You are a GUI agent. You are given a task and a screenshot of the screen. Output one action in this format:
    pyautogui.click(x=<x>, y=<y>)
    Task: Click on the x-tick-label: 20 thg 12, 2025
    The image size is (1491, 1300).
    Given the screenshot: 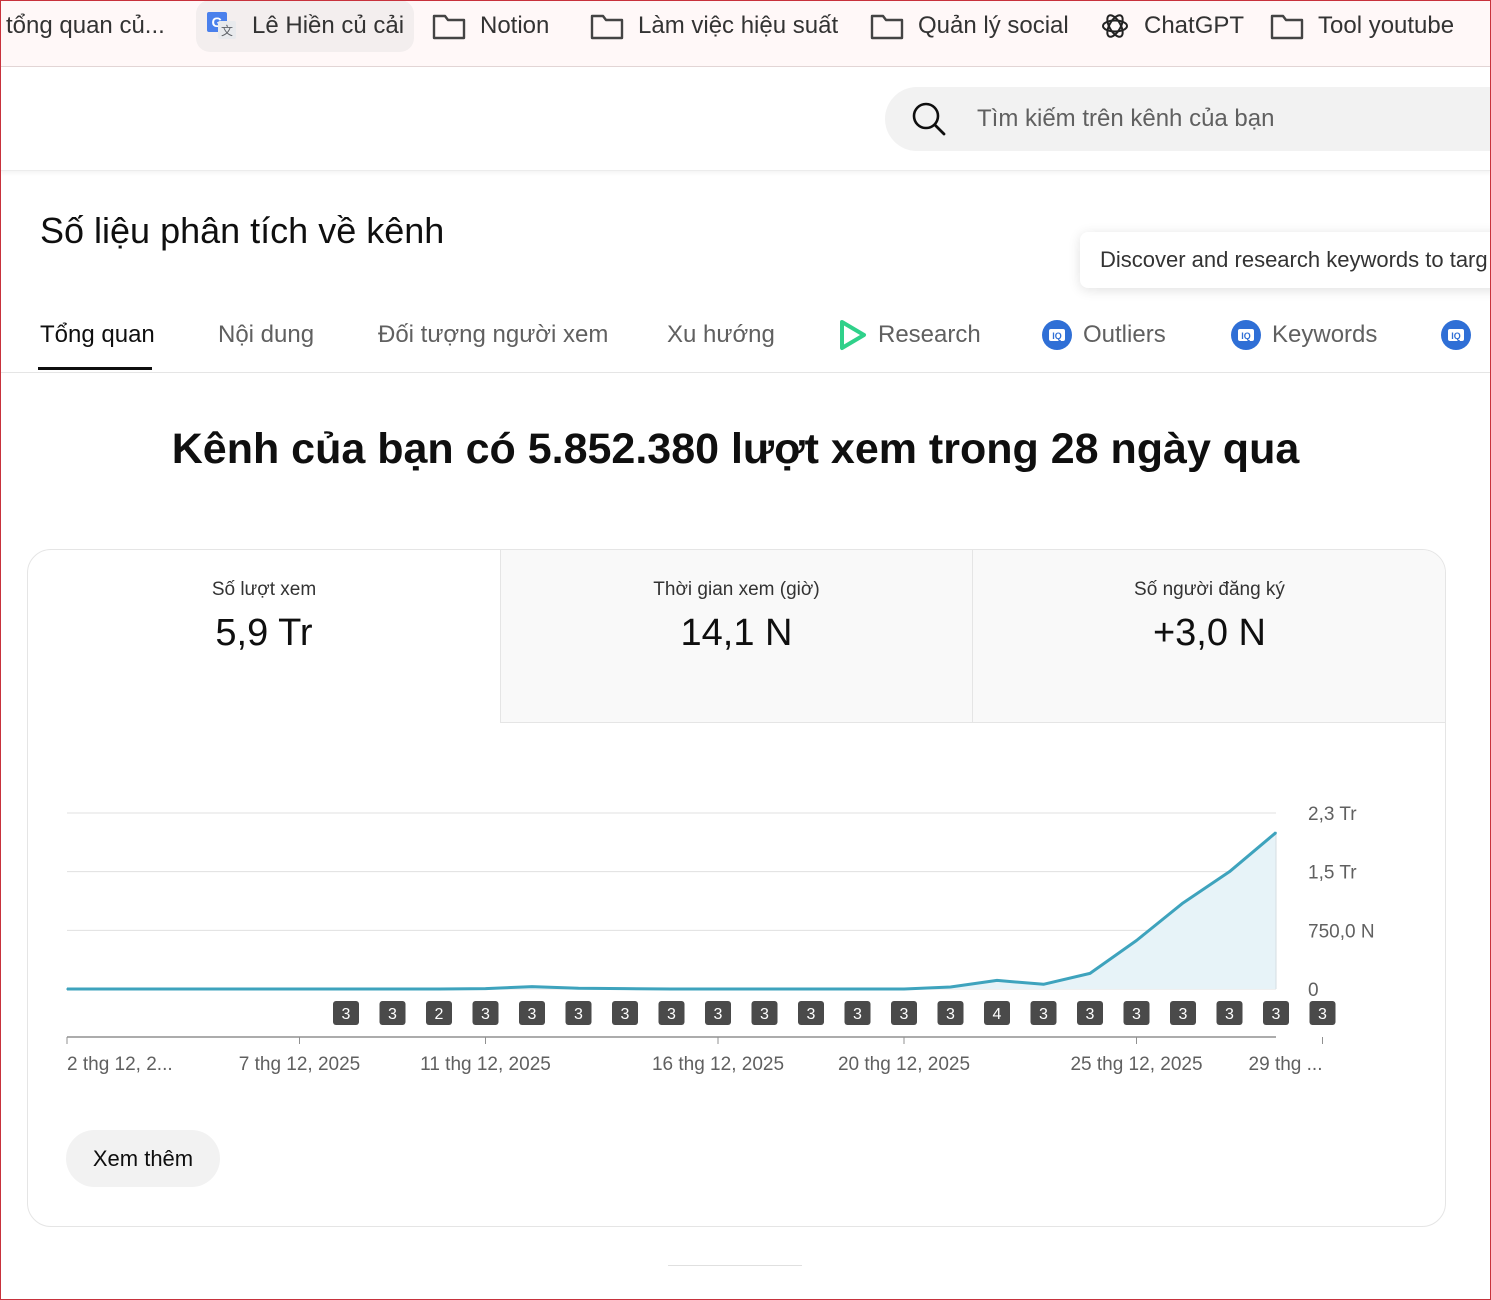 What is the action you would take?
    pyautogui.click(x=904, y=1064)
    